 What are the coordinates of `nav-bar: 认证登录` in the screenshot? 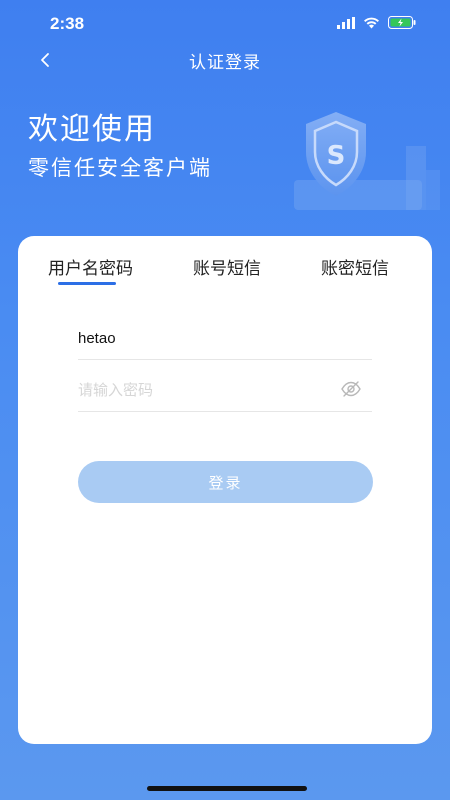 It's located at (225, 61).